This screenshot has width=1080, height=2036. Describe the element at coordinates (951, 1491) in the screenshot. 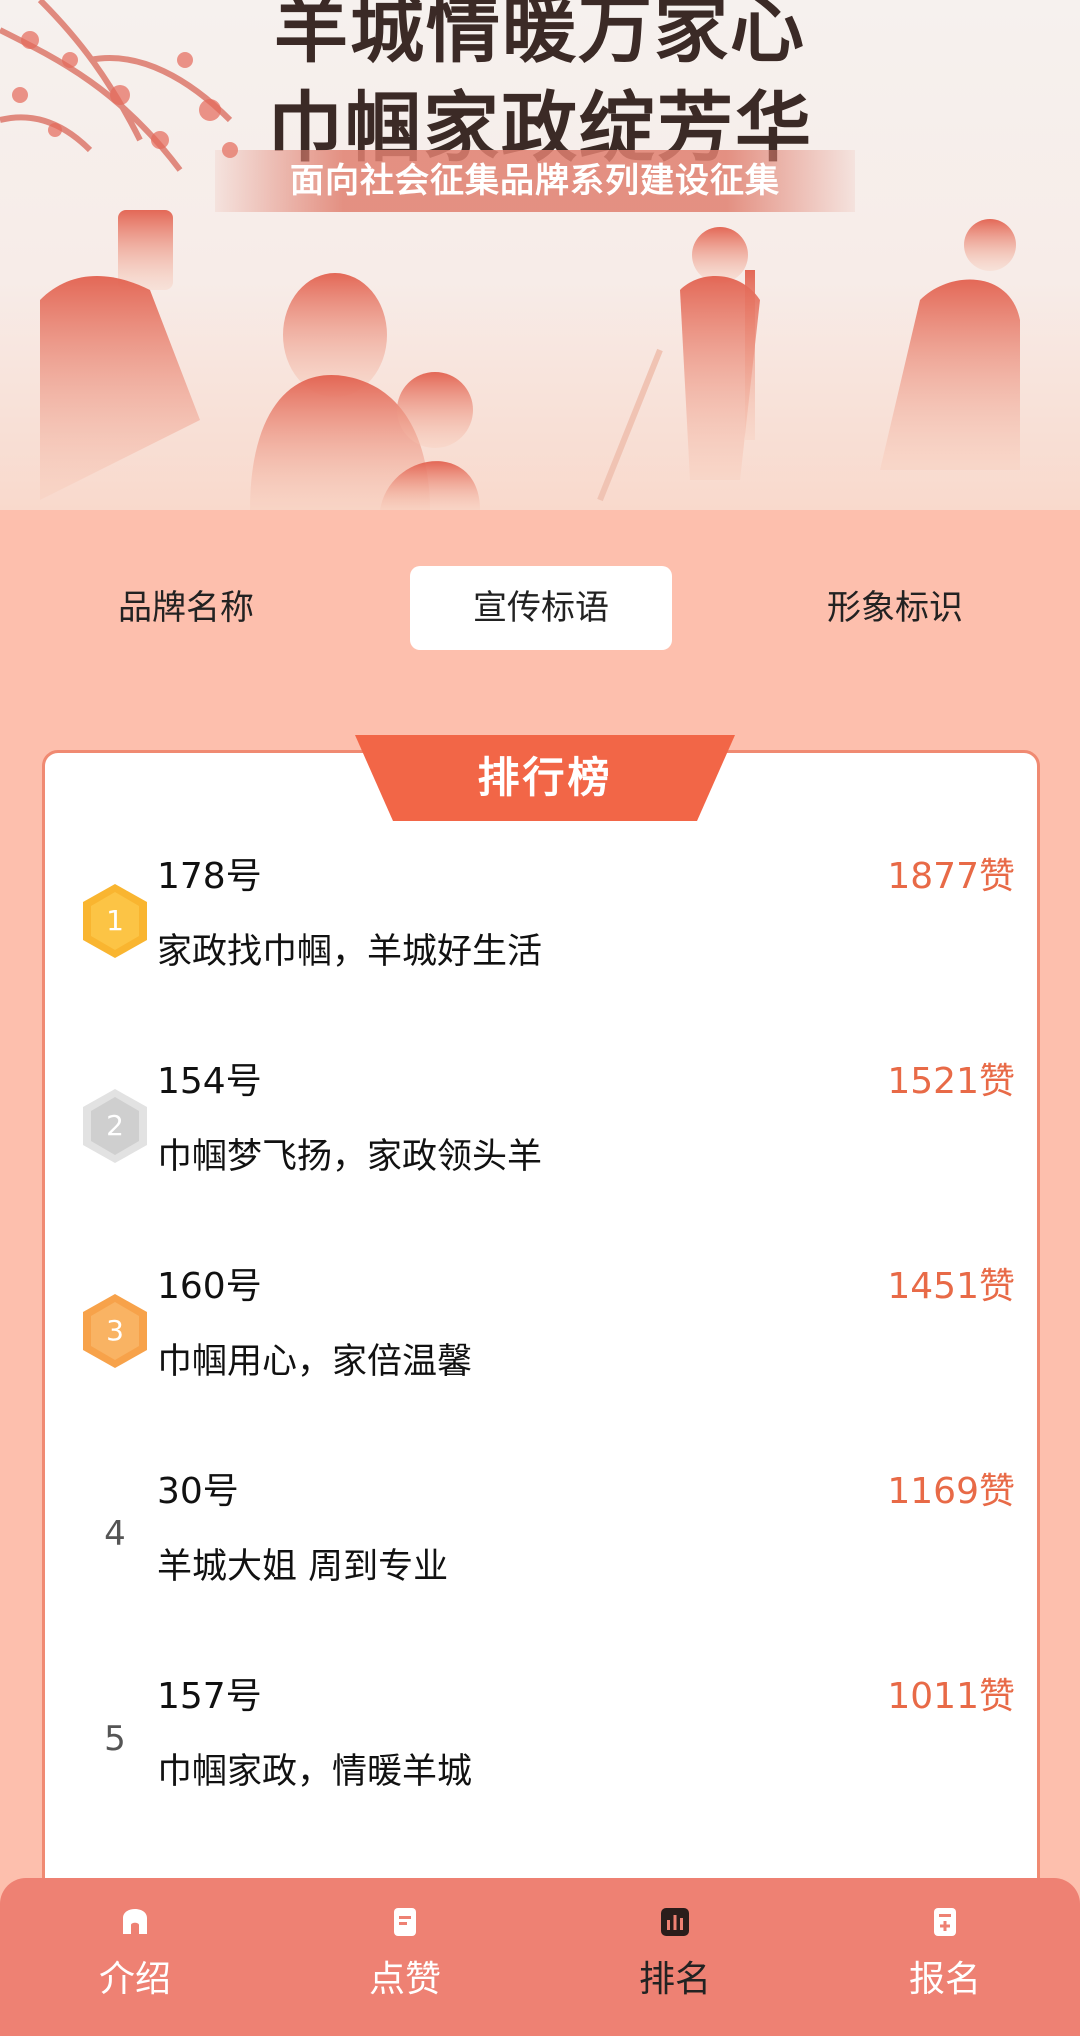

I see `like-count: 1169赞` at that location.